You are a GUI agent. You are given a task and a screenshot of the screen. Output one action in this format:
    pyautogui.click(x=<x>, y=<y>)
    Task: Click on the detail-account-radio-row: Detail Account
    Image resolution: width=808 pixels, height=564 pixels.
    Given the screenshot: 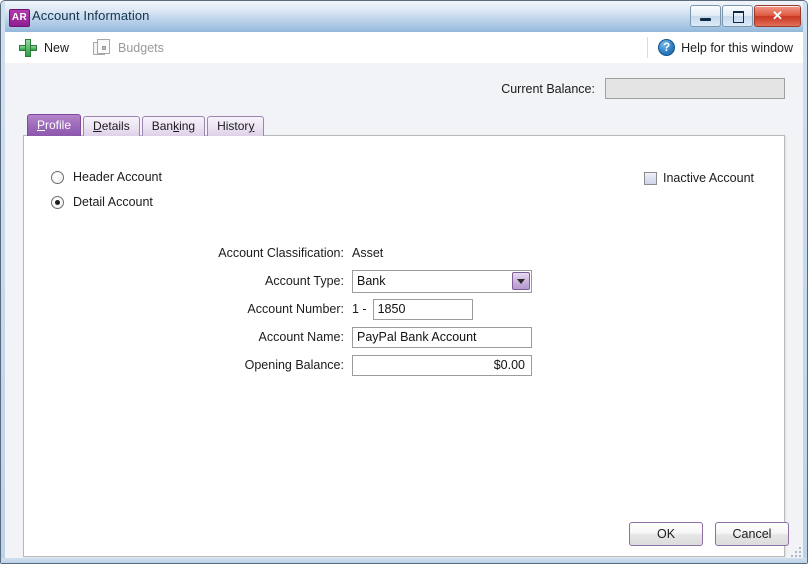 What is the action you would take?
    pyautogui.click(x=102, y=202)
    